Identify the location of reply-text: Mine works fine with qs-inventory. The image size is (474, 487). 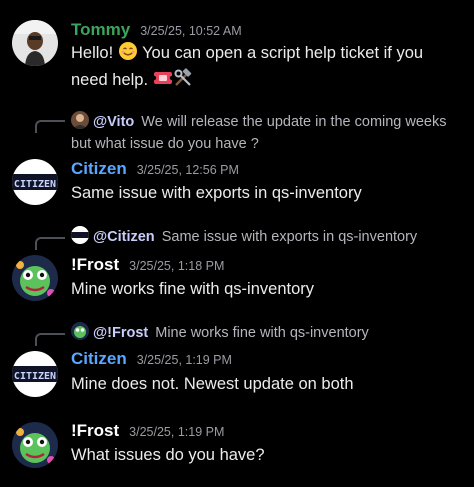
(262, 333).